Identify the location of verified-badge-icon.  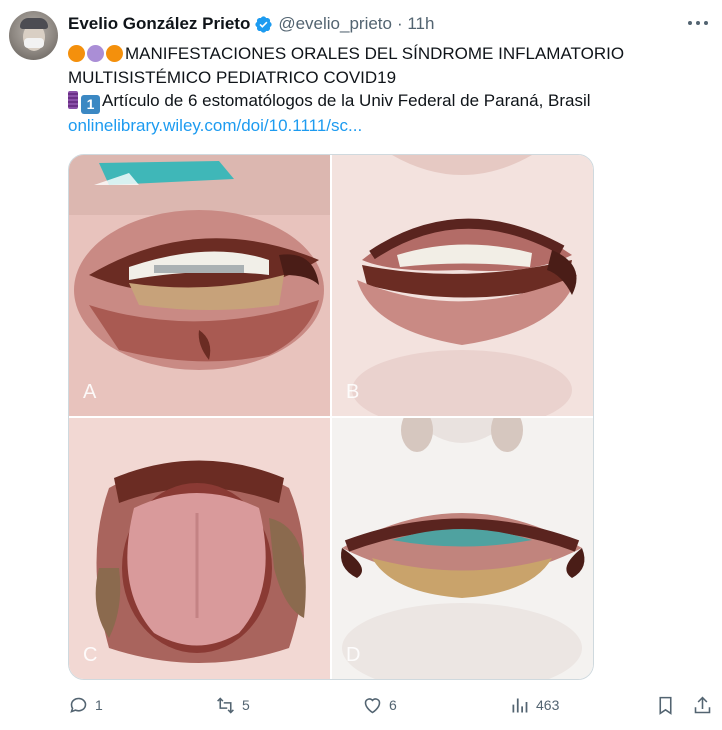
(263, 24).